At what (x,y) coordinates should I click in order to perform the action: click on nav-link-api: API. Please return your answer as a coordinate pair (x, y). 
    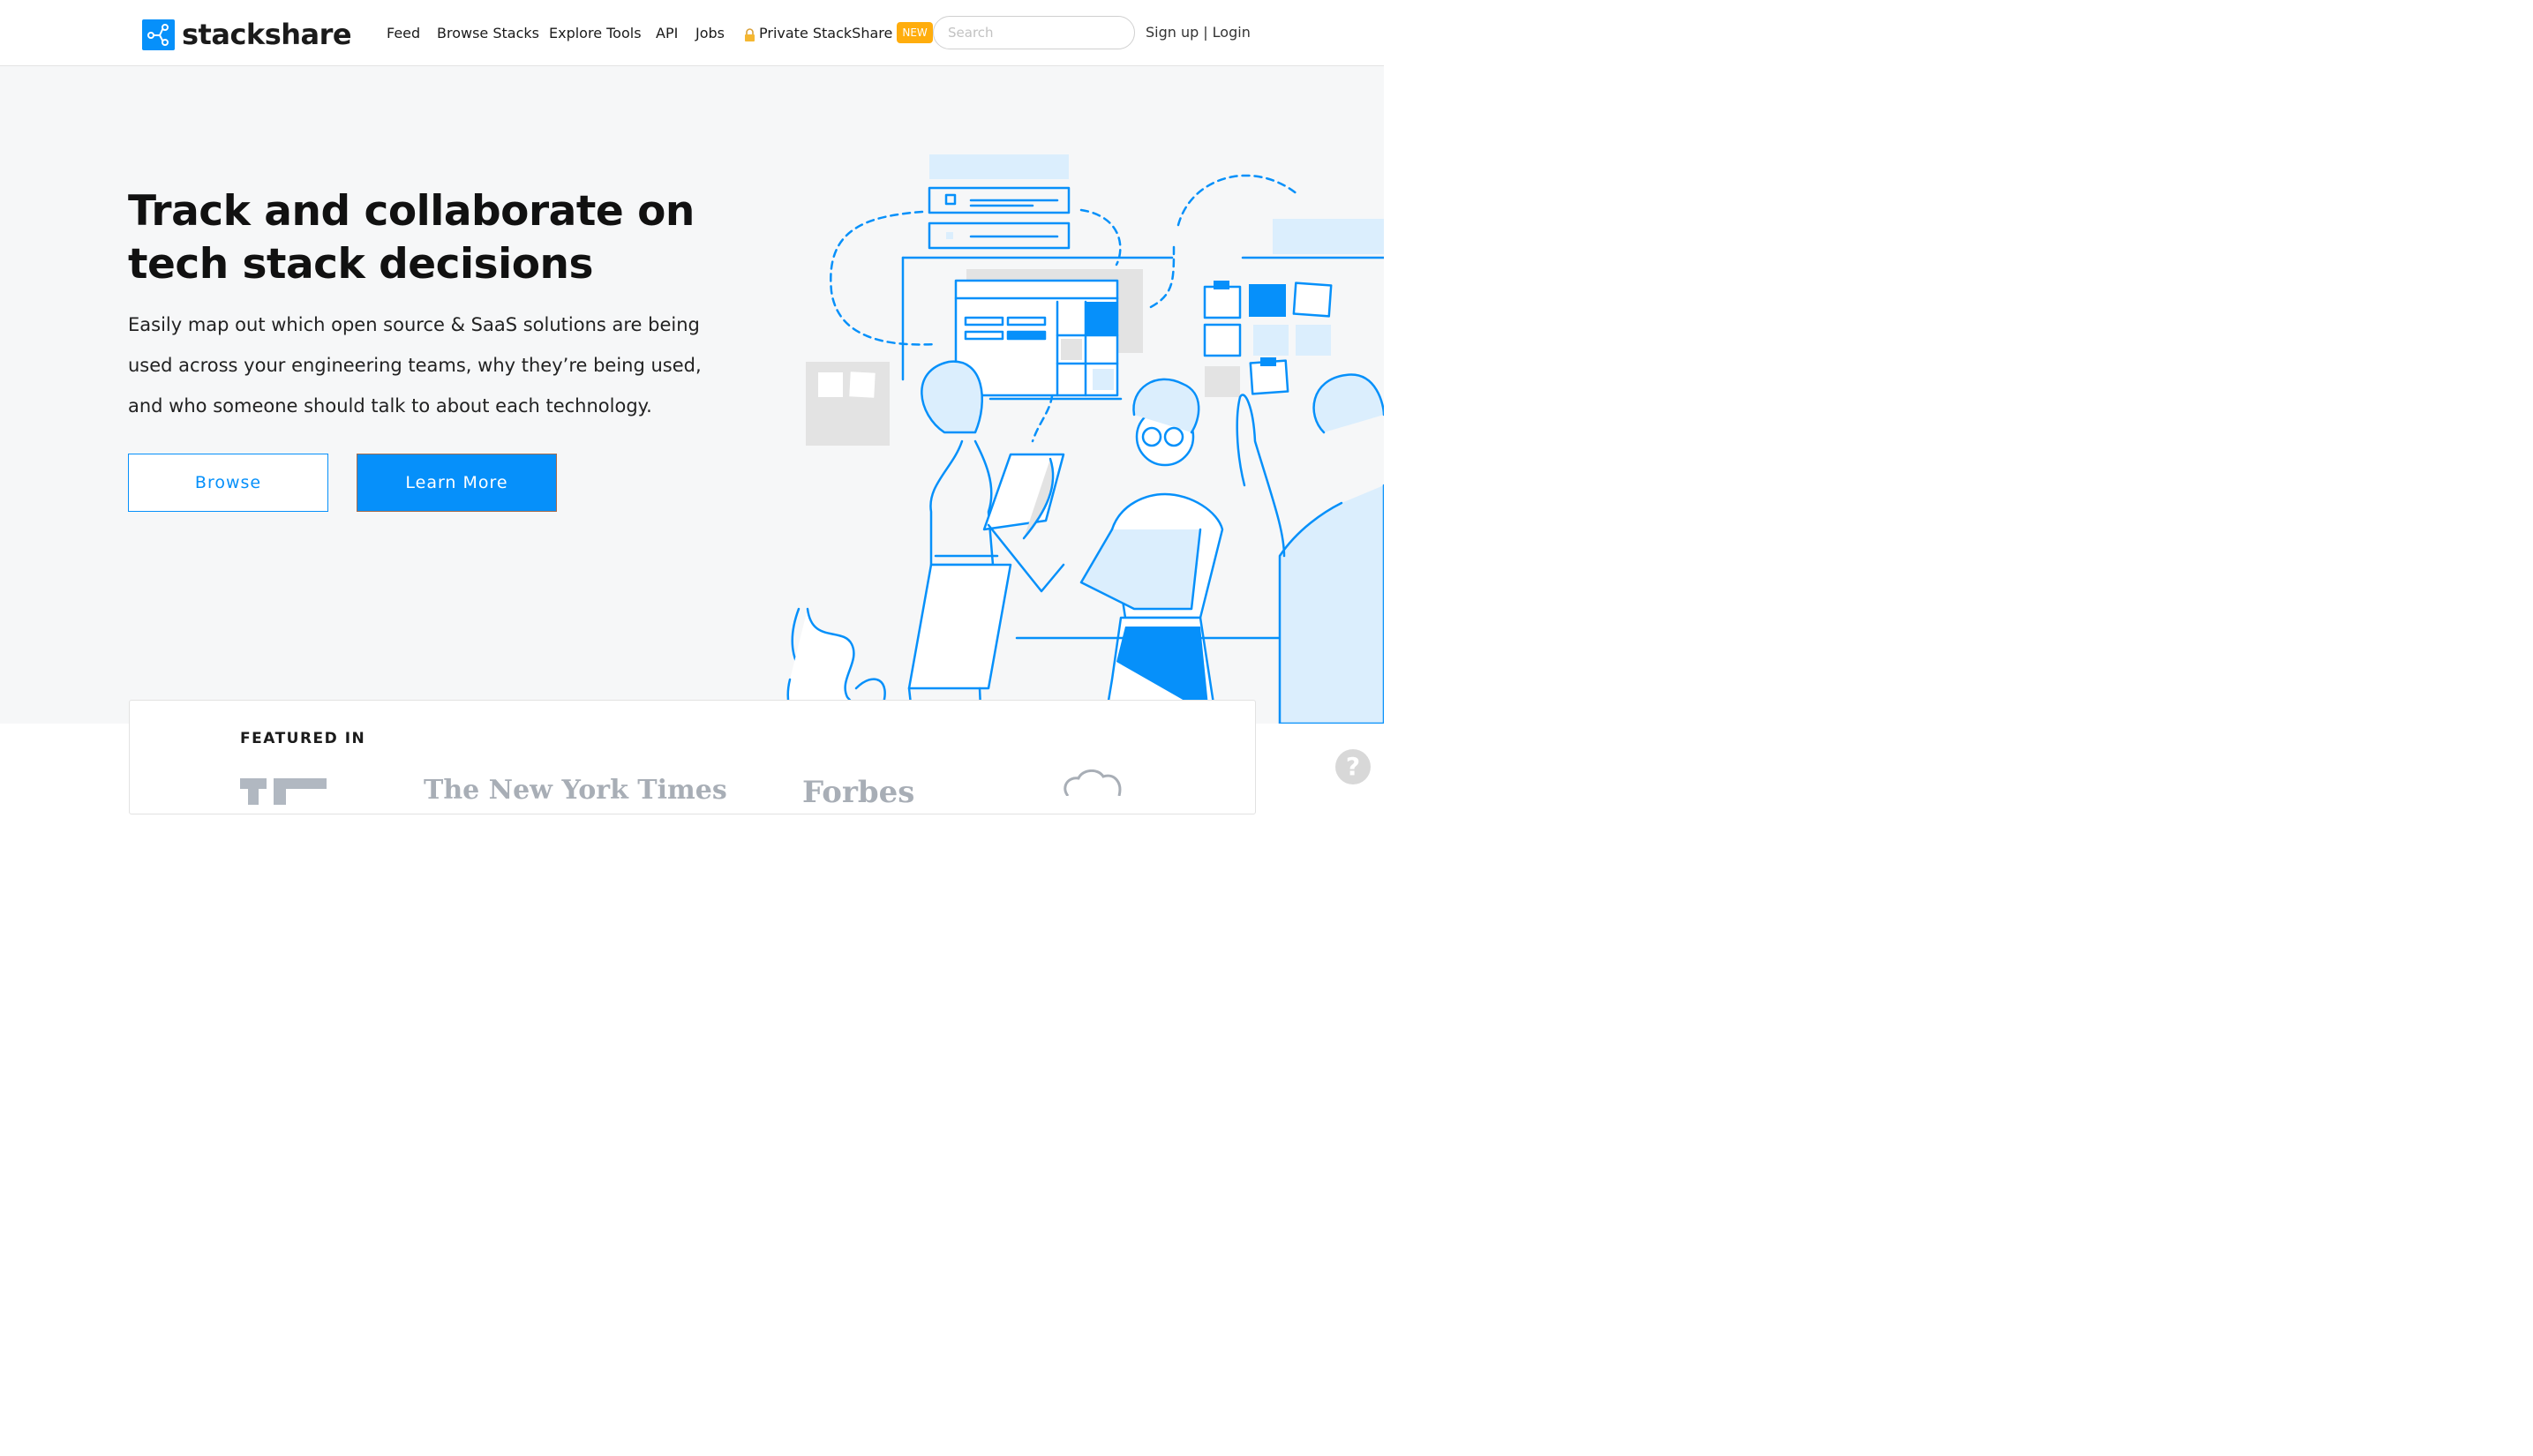
    Looking at the image, I should click on (667, 33).